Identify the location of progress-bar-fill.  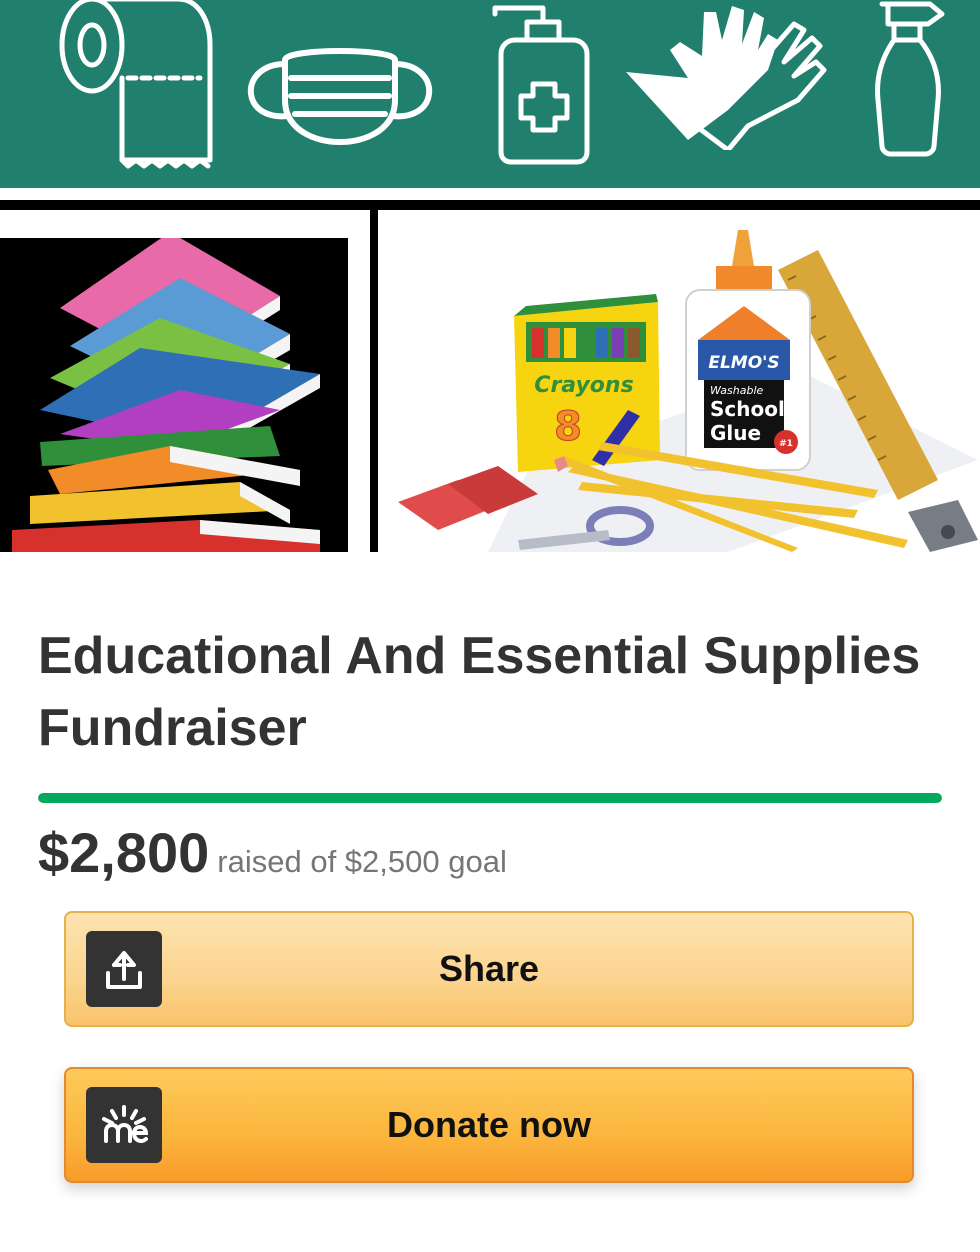
(490, 798).